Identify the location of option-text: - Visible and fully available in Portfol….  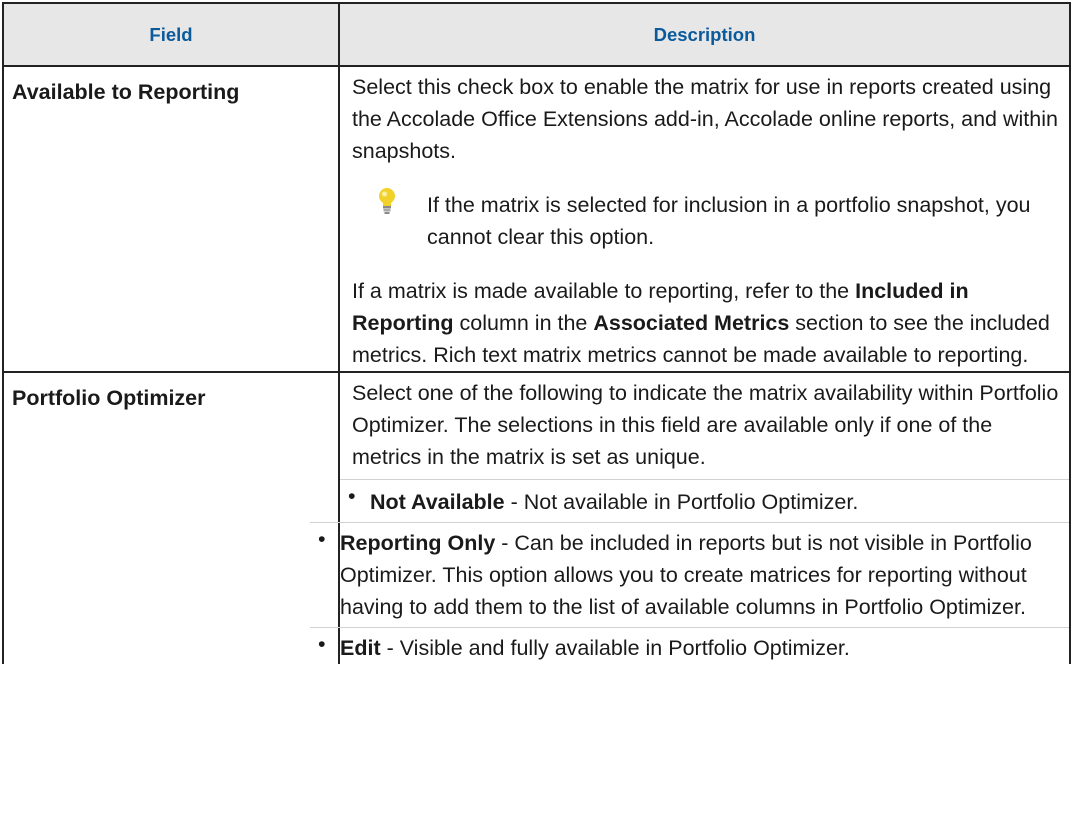
(615, 648).